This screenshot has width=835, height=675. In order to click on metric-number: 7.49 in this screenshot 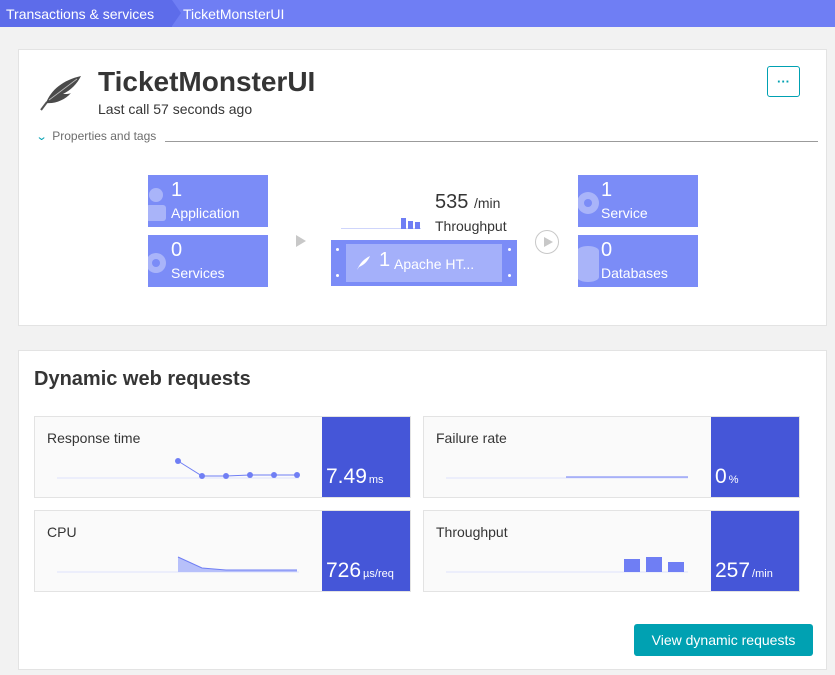, I will do `click(346, 476)`.